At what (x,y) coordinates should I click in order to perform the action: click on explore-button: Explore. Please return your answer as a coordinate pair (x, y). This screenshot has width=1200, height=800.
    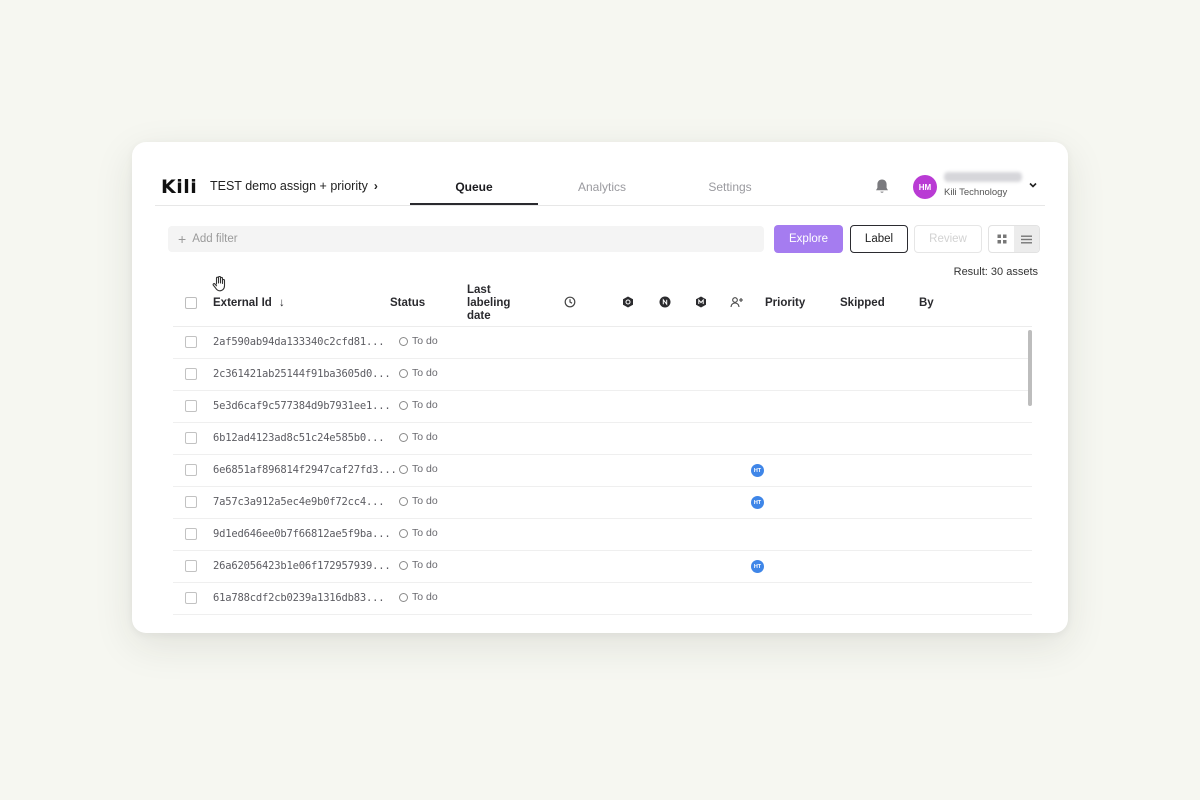
    Looking at the image, I should click on (808, 239).